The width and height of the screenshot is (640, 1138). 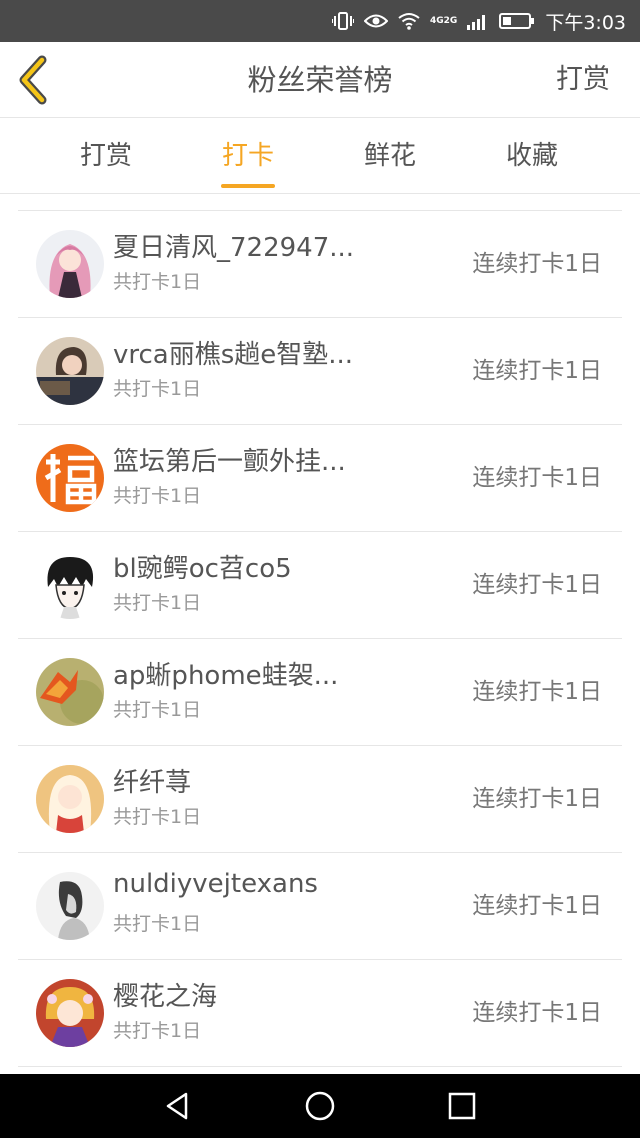 I want to click on battery-icon, so click(x=517, y=21).